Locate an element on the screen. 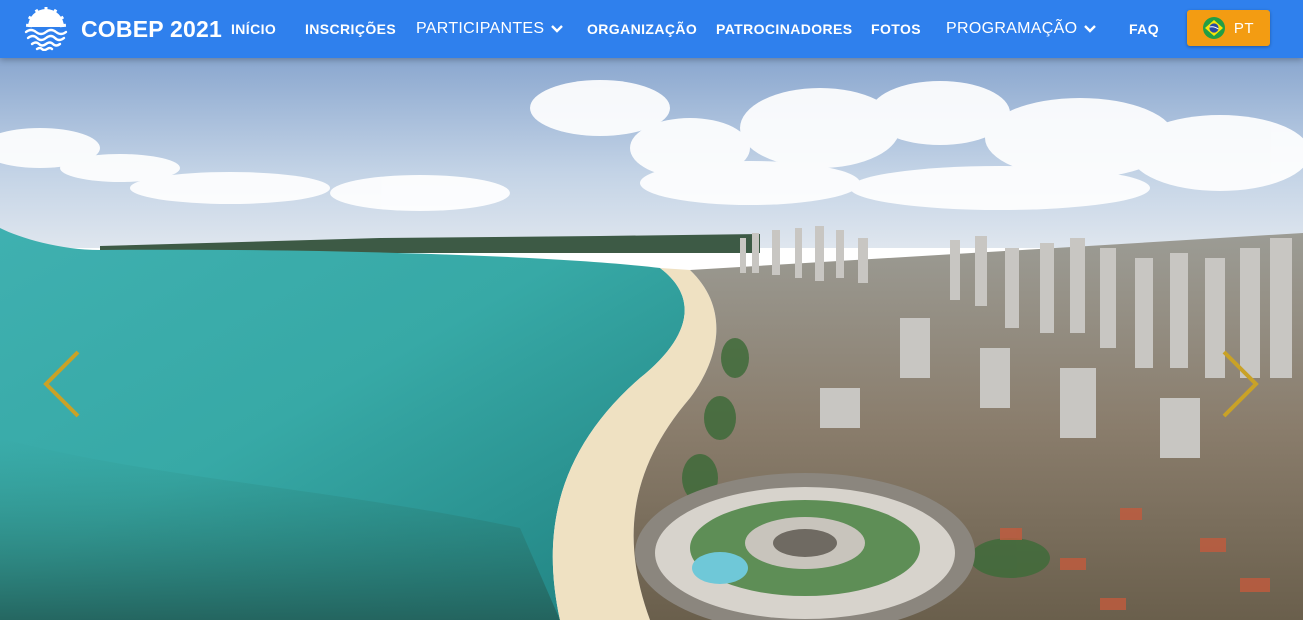  nav-inscricoes: INSCRIÇÕES is located at coordinates (350, 29).